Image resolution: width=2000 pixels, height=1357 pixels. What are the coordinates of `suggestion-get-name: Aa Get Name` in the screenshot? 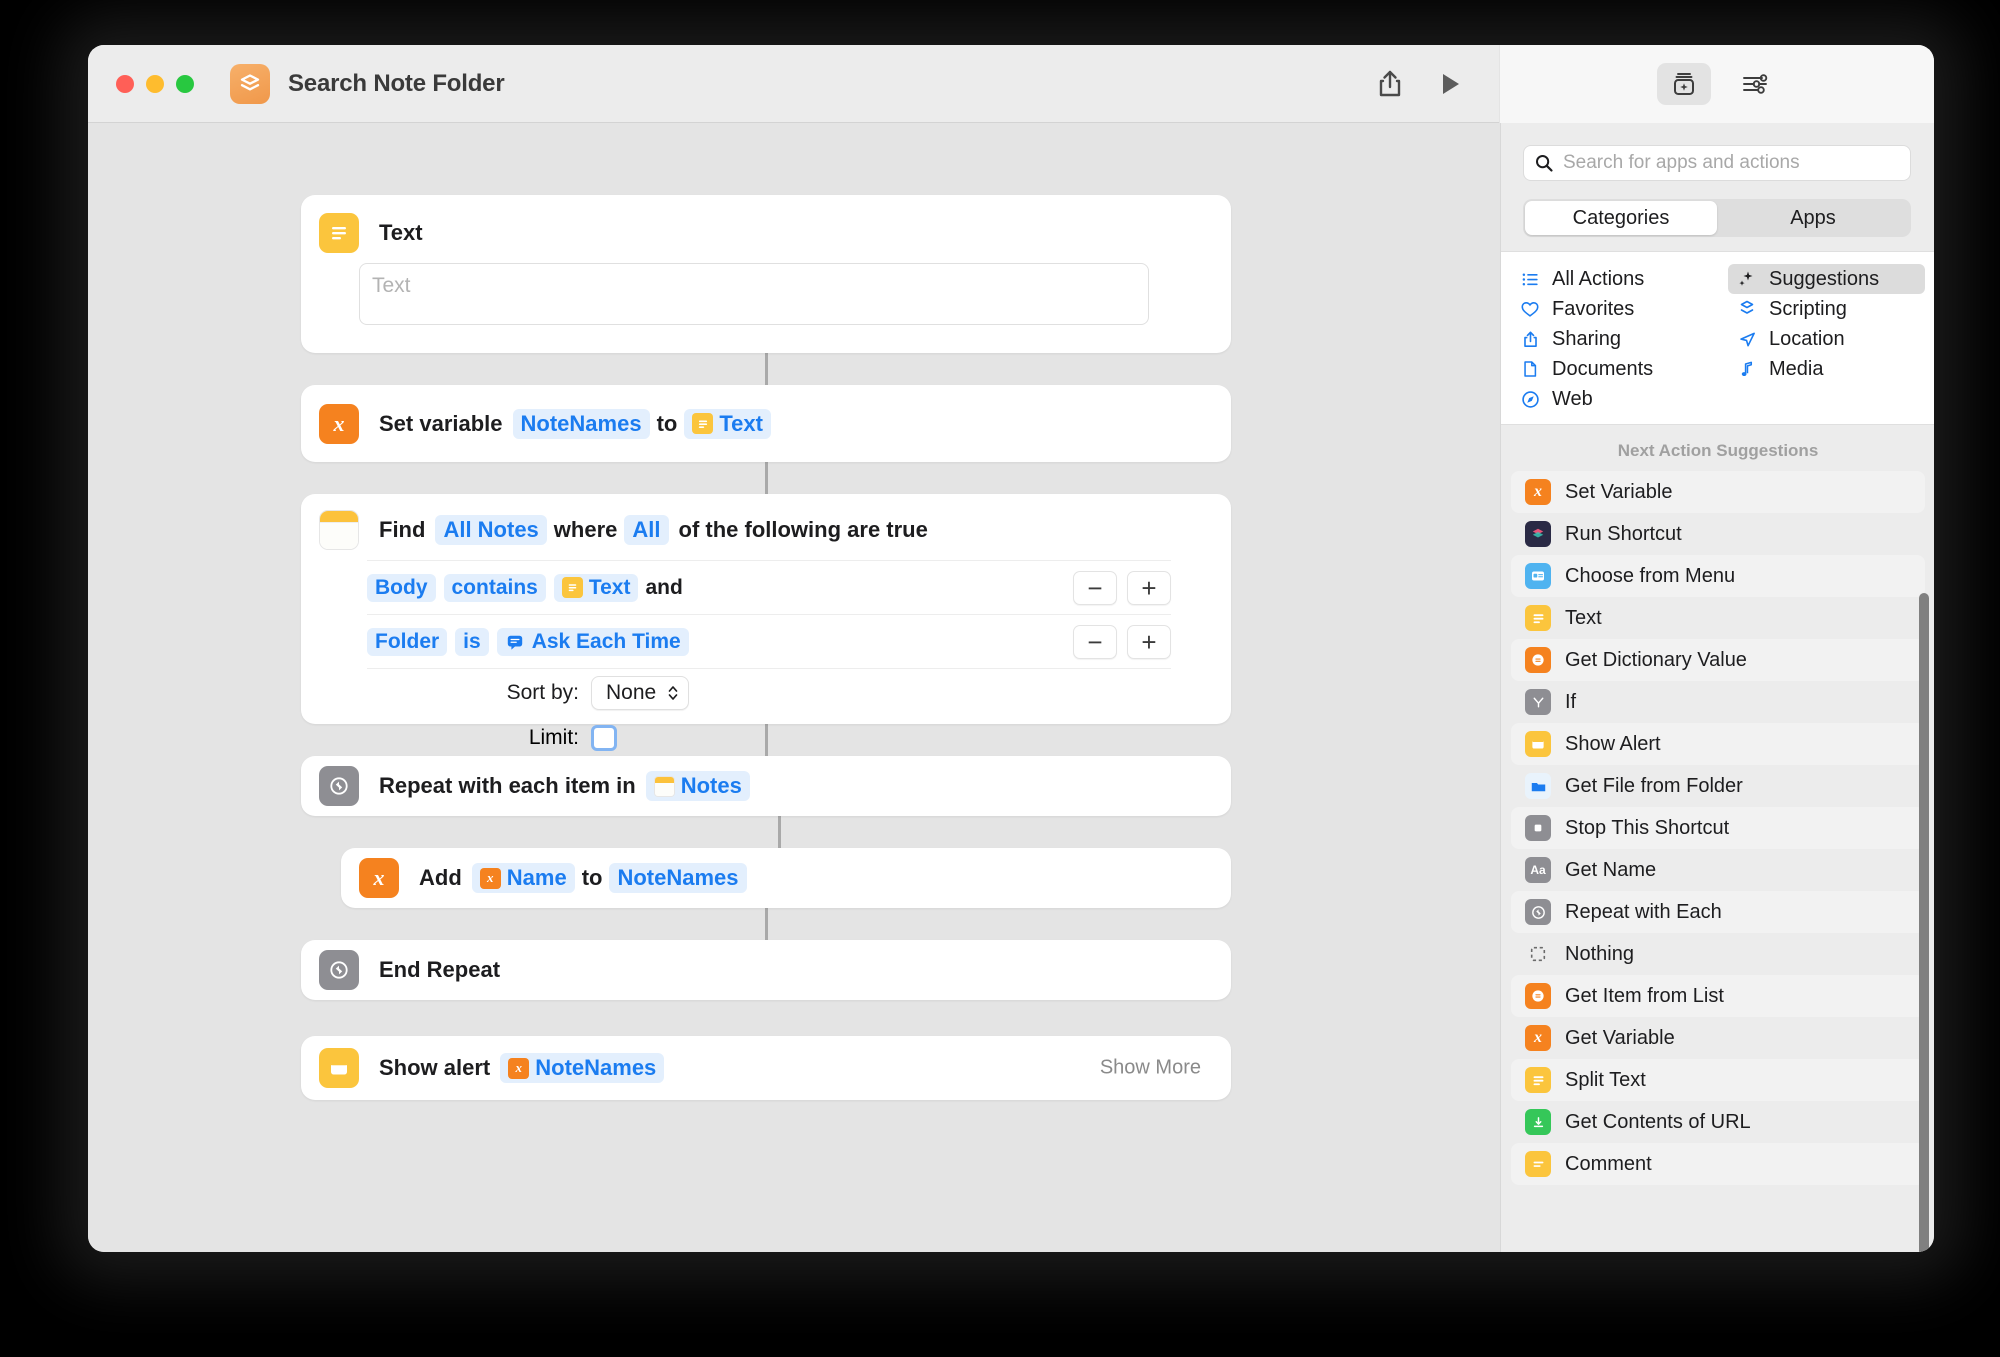 It's located at (1718, 870).